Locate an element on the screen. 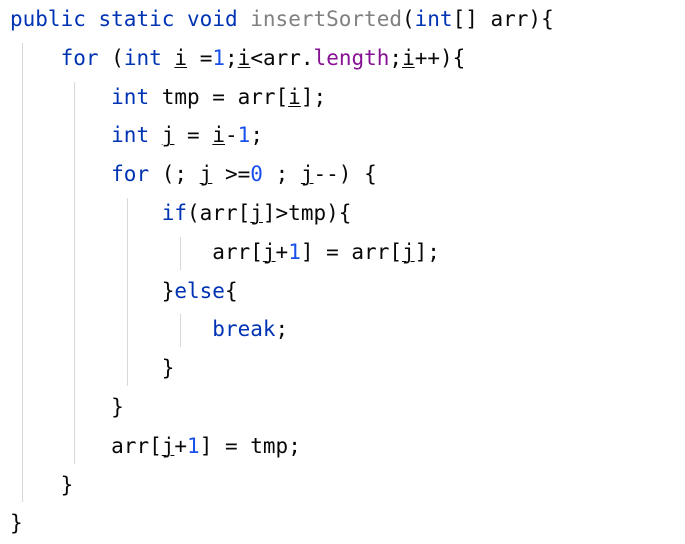  code-token: else is located at coordinates (199, 290).